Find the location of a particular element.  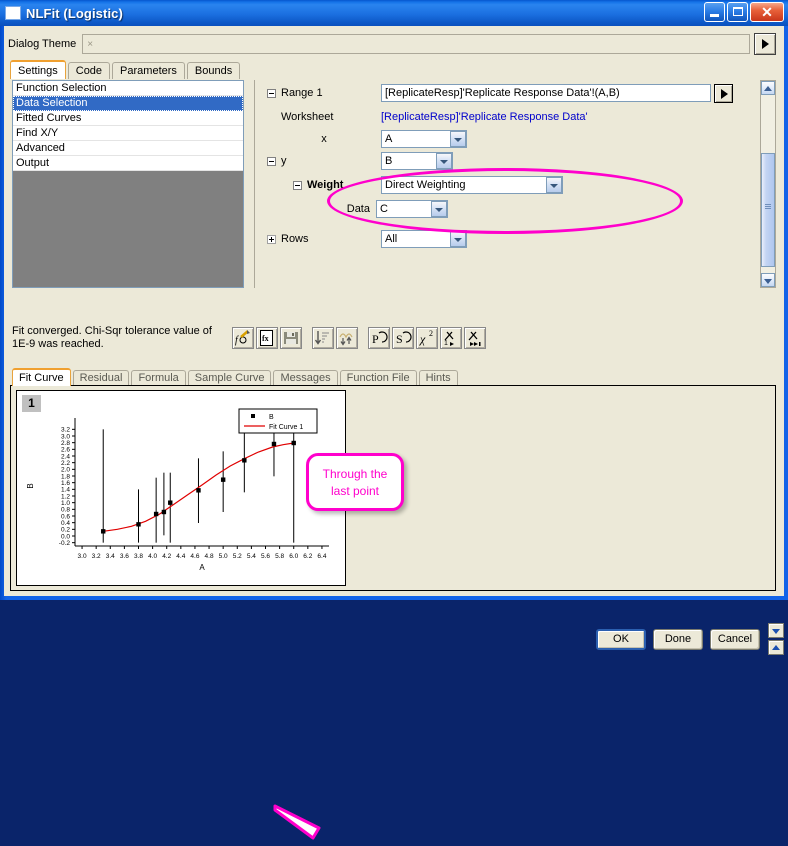

weight-label: Weight is located at coordinates (325, 185).